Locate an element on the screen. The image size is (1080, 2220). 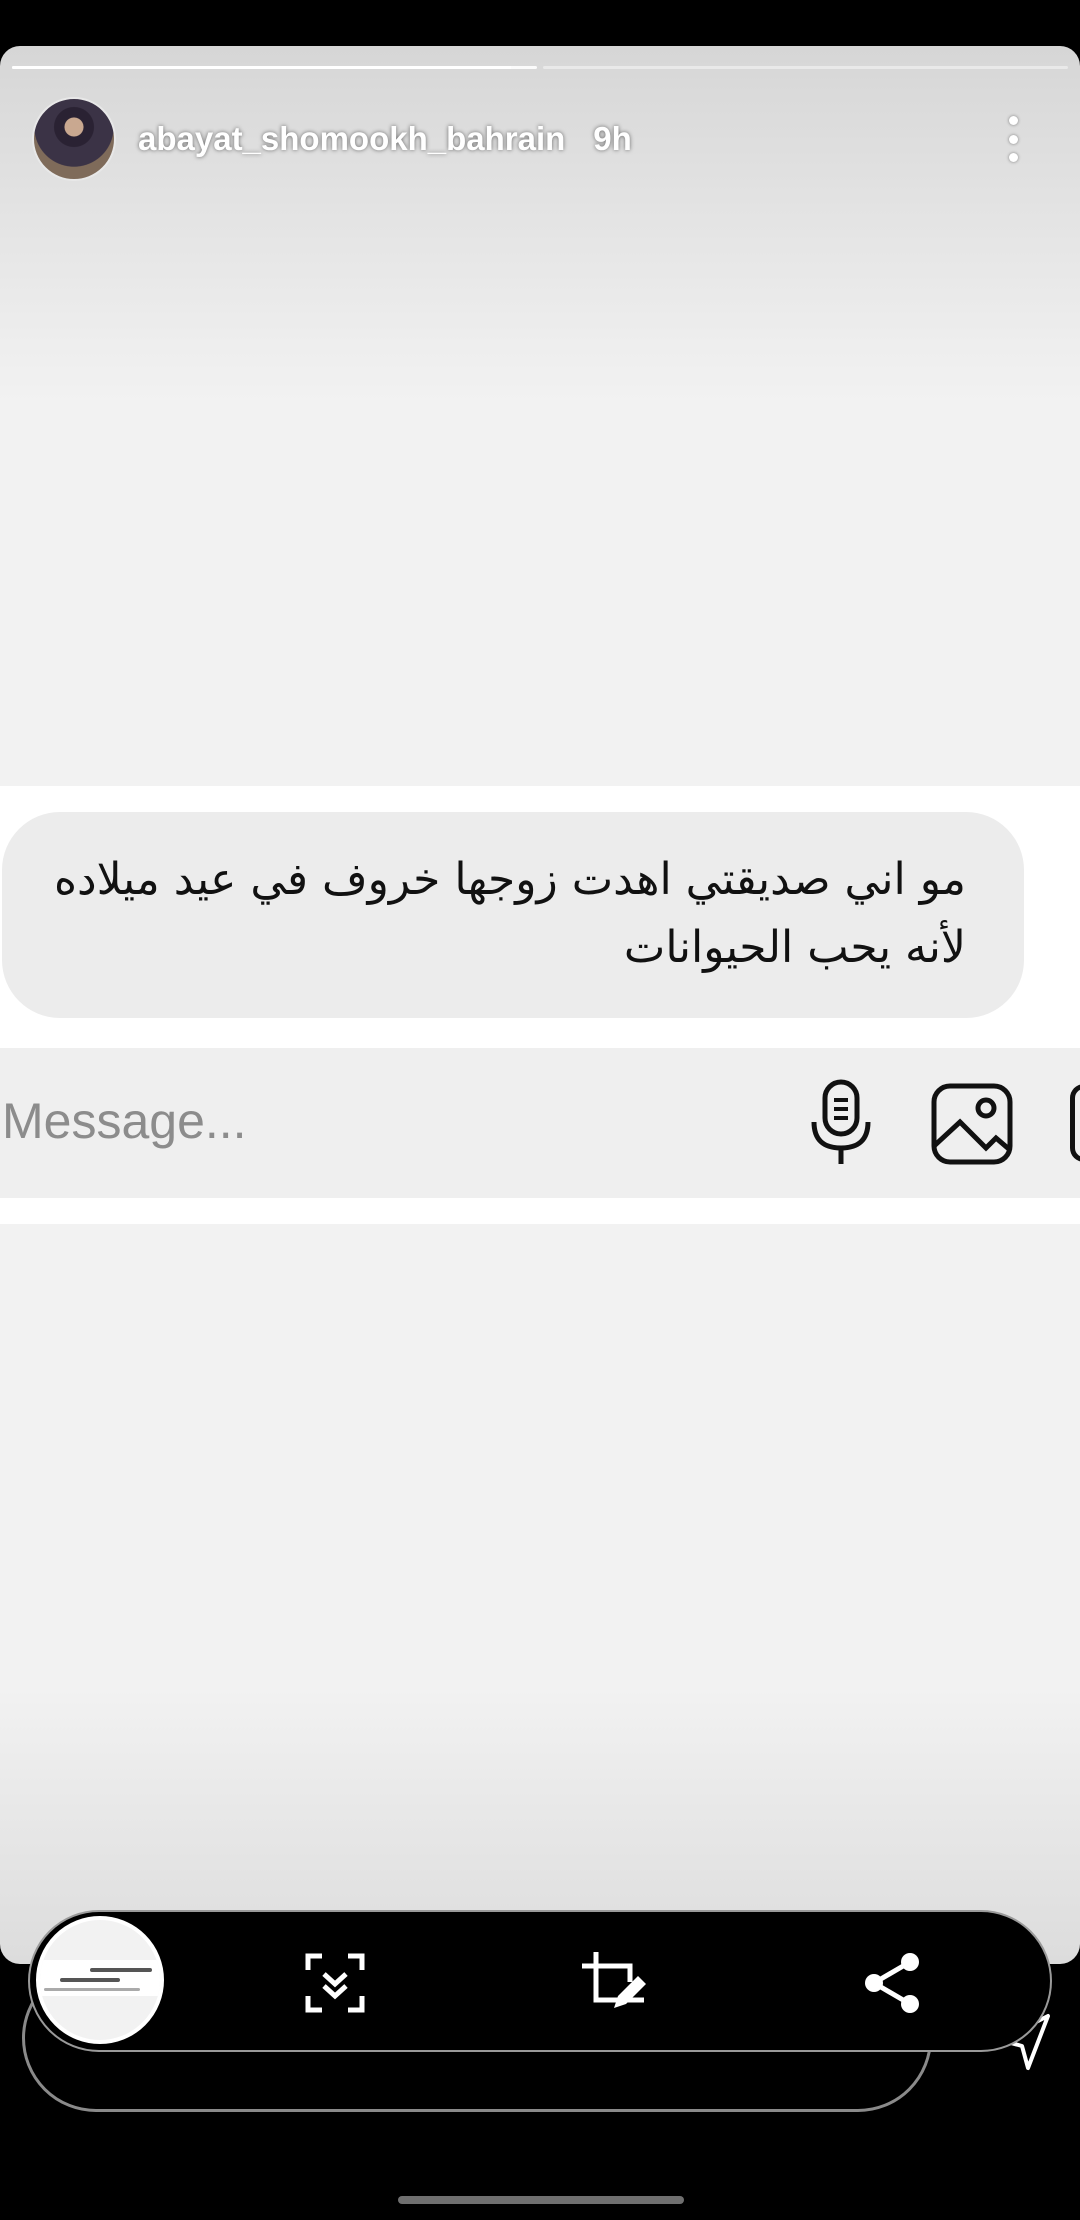
screenshot-toolbar is located at coordinates (540, 1981).